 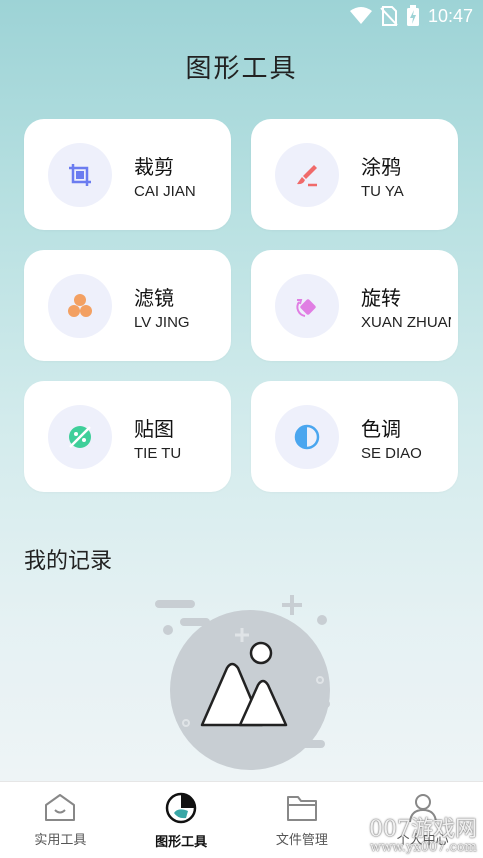 What do you see at coordinates (360, 15) in the screenshot?
I see `wifi-icon` at bounding box center [360, 15].